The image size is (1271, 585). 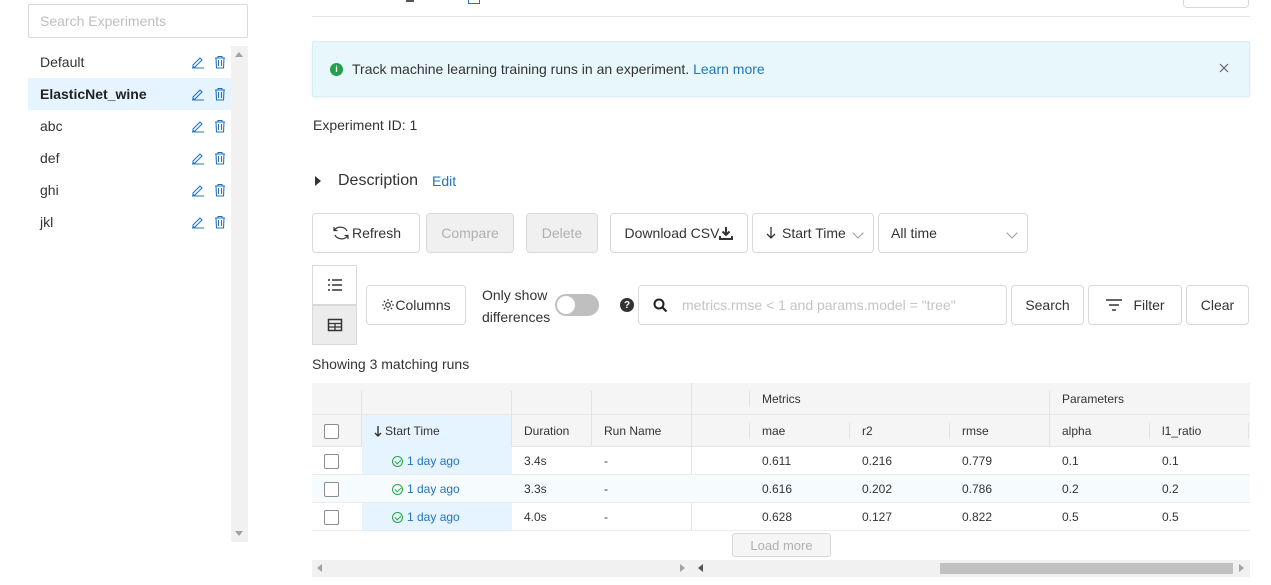 What do you see at coordinates (334, 325) in the screenshot?
I see `table-view-button` at bounding box center [334, 325].